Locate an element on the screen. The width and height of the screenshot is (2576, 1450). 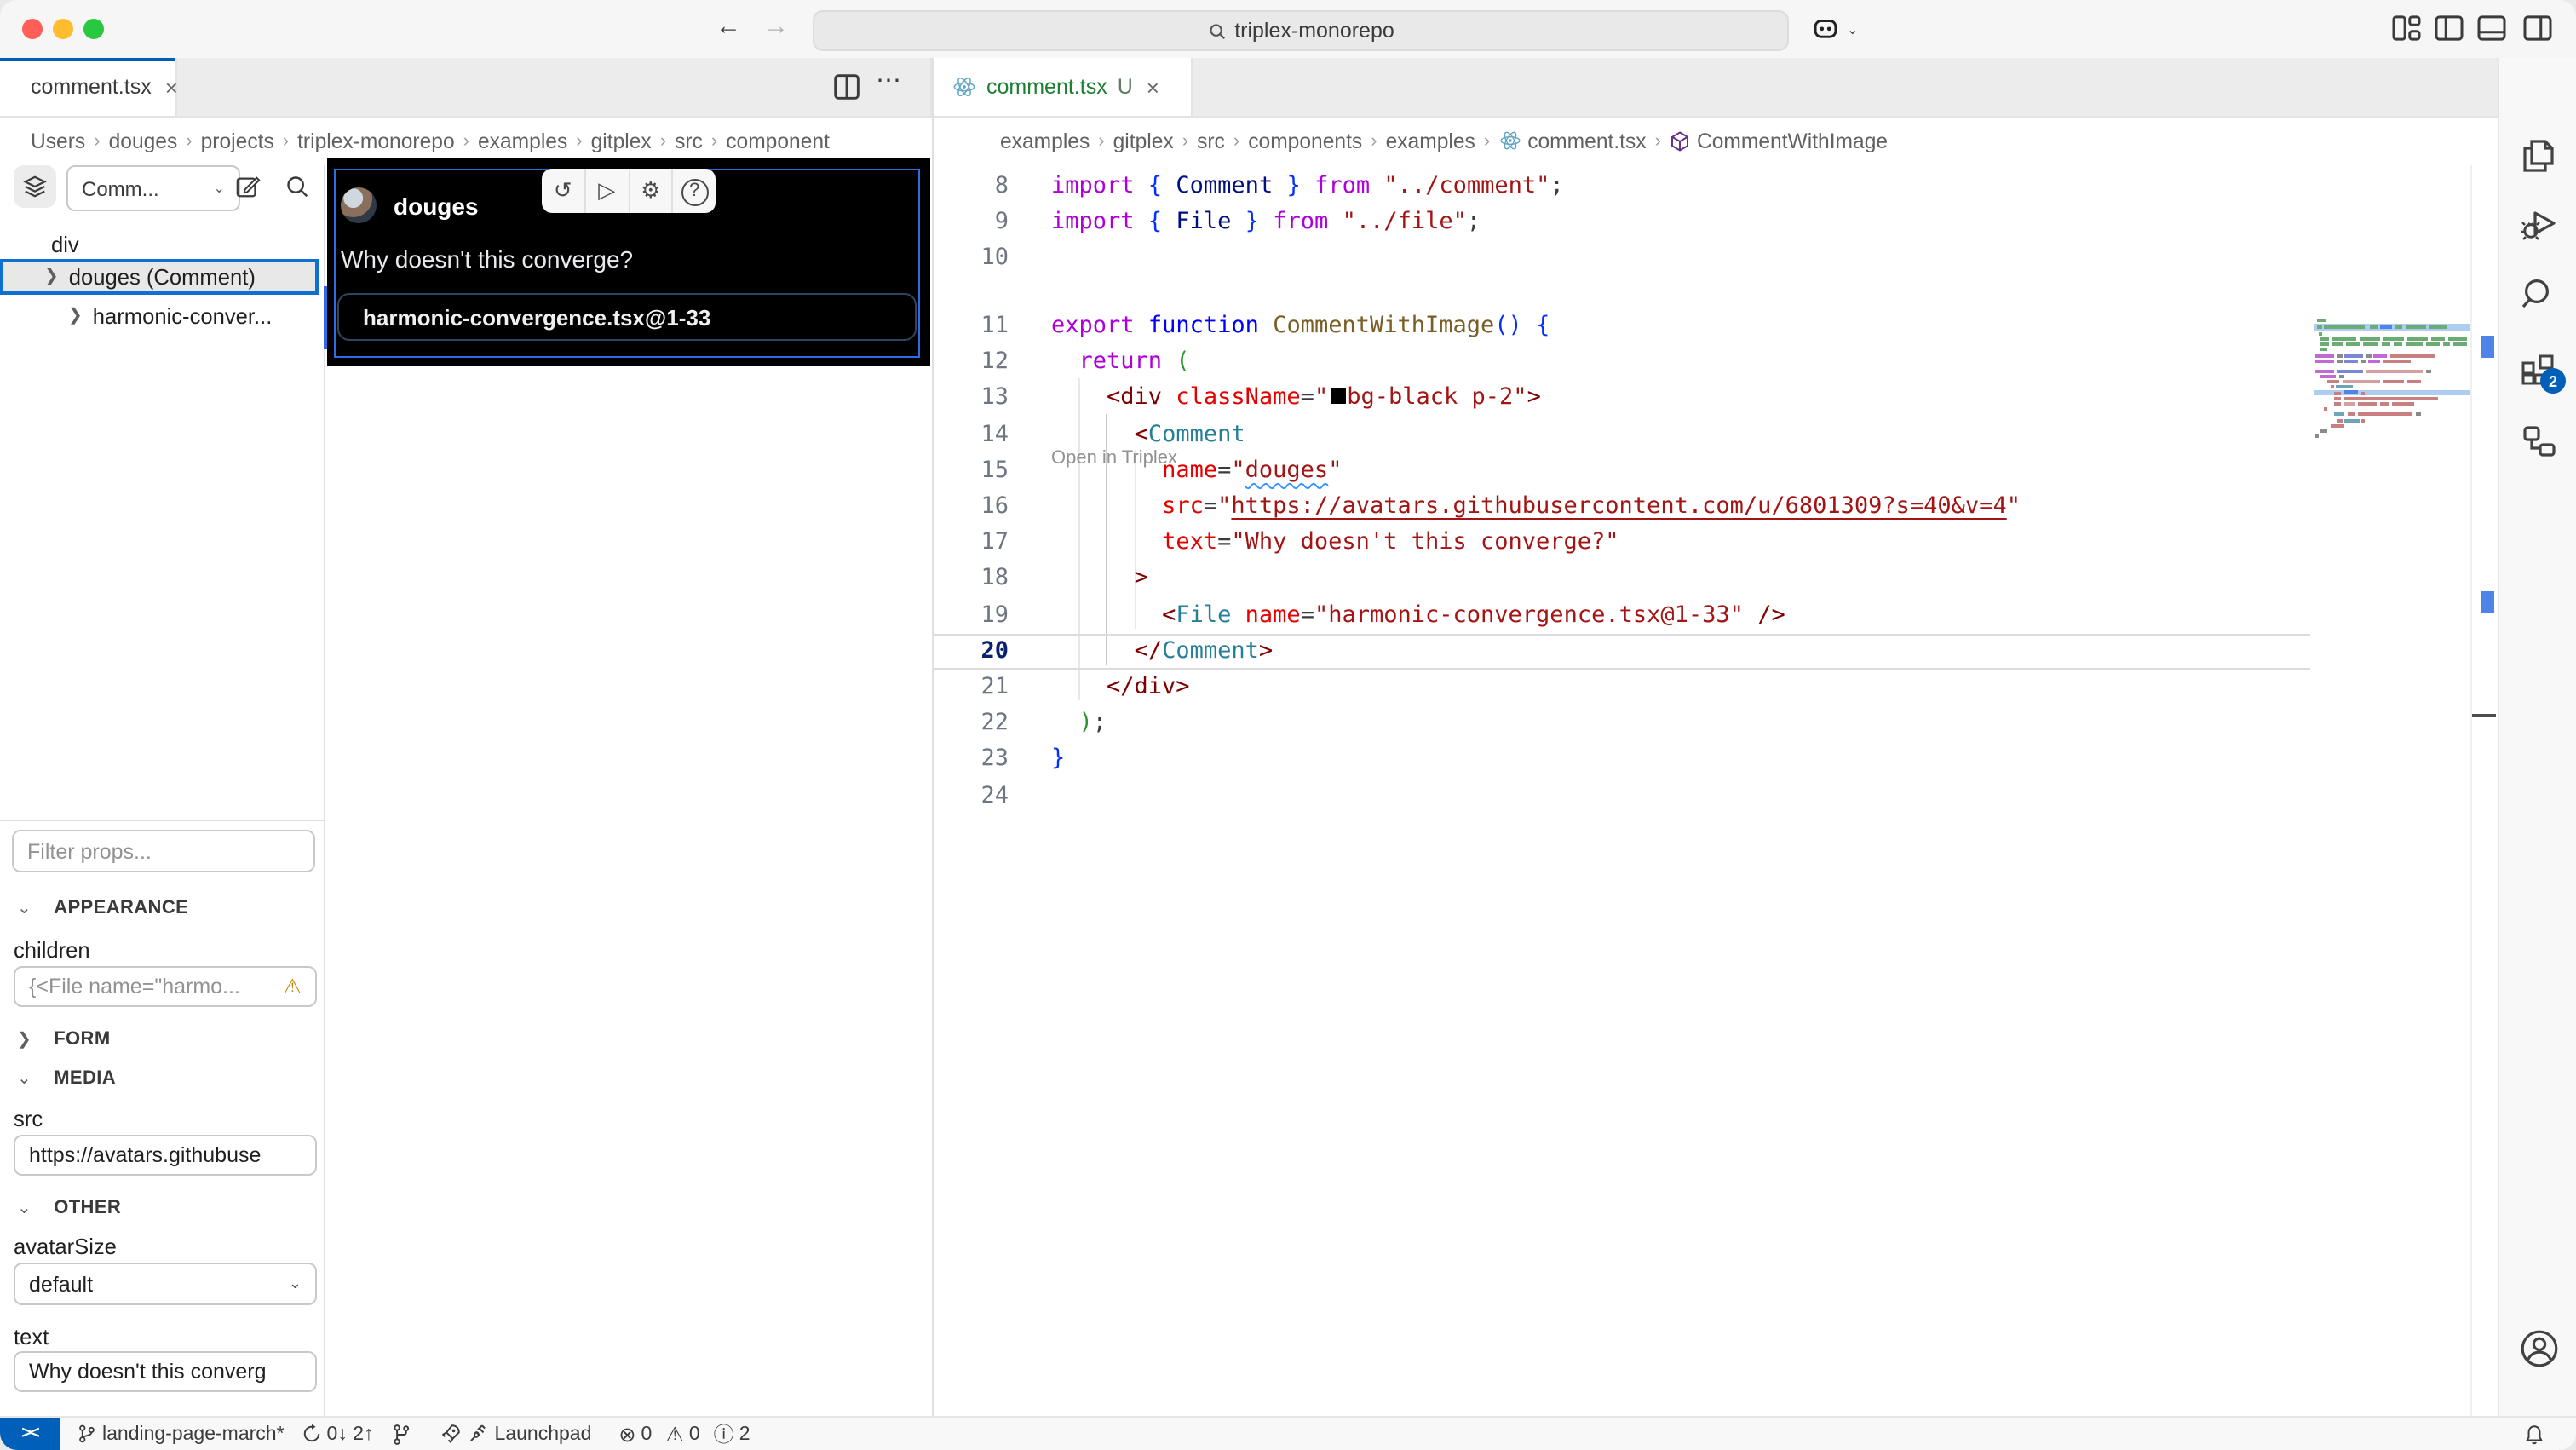
git-sync-item: 0↓ 2↑ is located at coordinates (338, 1434).